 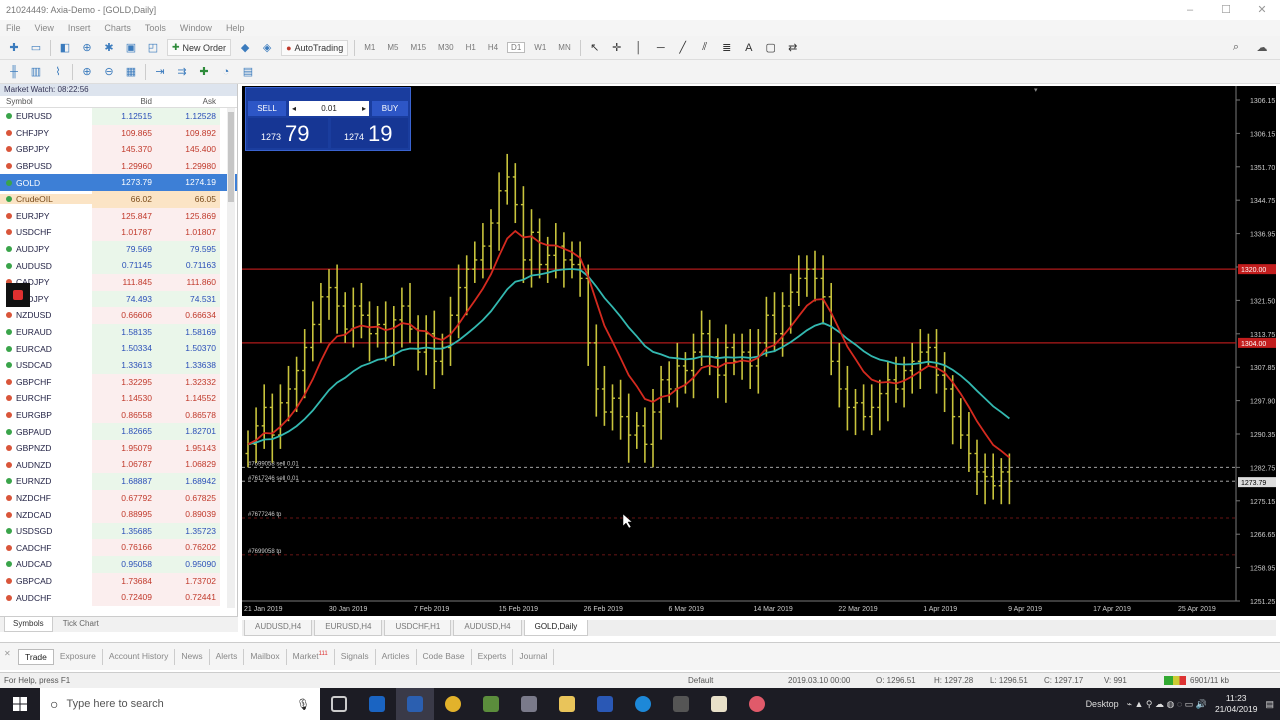 What do you see at coordinates (364, 108) in the screenshot?
I see `volume-increase-icon: ▸` at bounding box center [364, 108].